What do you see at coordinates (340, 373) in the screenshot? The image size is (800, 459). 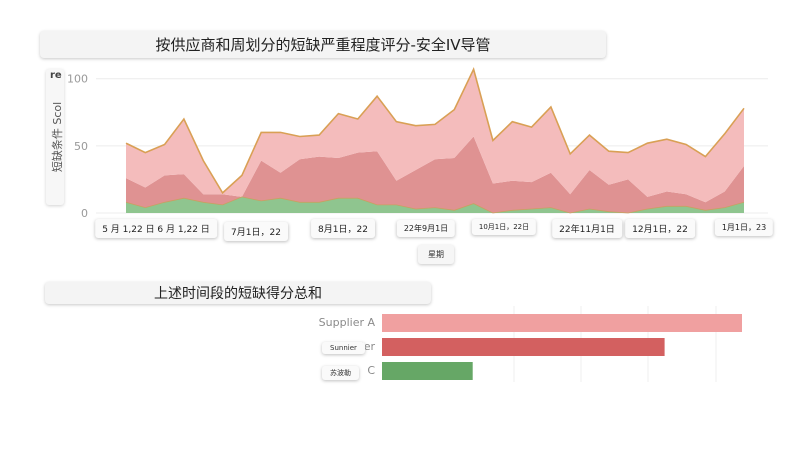 I see `bar-category-pill-2: 苏波勒` at bounding box center [340, 373].